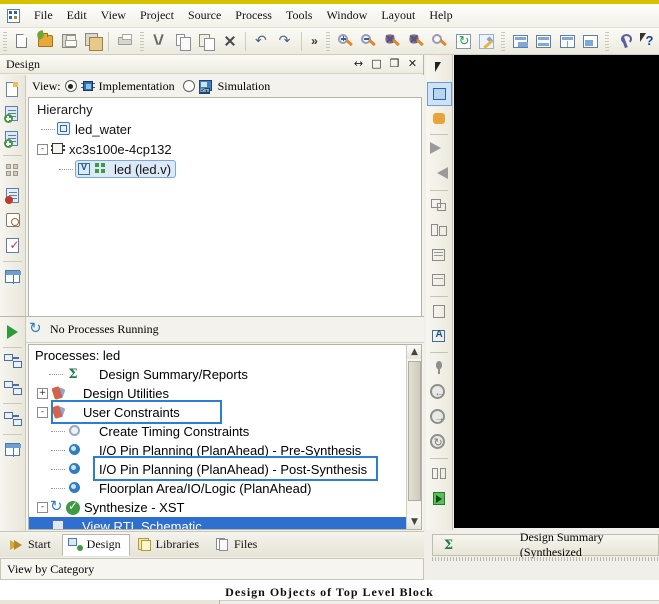 The image size is (659, 604). I want to click on radio-implementation, so click(70, 86).